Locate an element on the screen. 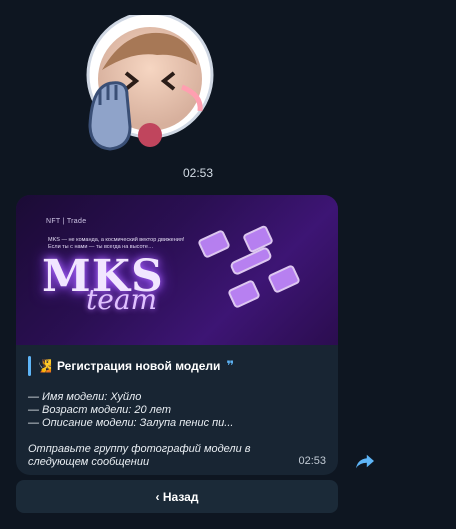 The width and height of the screenshot is (456, 529). detail-age: — Возраст модели: 20 лет is located at coordinates (100, 410).